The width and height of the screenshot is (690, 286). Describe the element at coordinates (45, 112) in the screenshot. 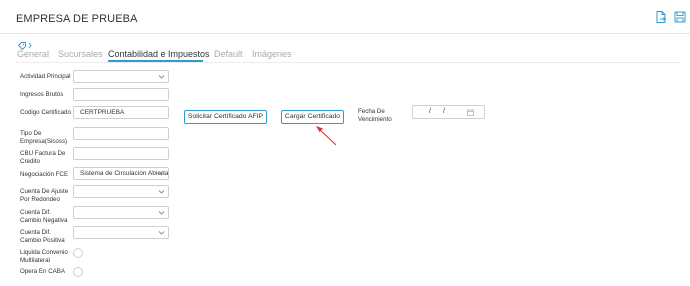

I see `codigo-certificado-label: Codigo Certificado` at that location.